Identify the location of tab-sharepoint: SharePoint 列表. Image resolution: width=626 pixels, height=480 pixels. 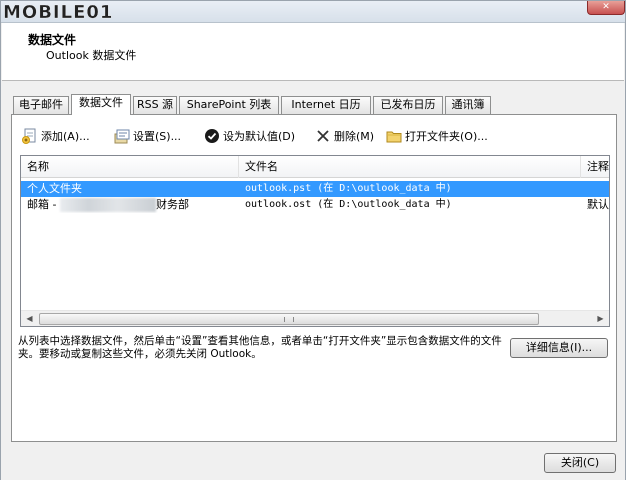
(229, 105).